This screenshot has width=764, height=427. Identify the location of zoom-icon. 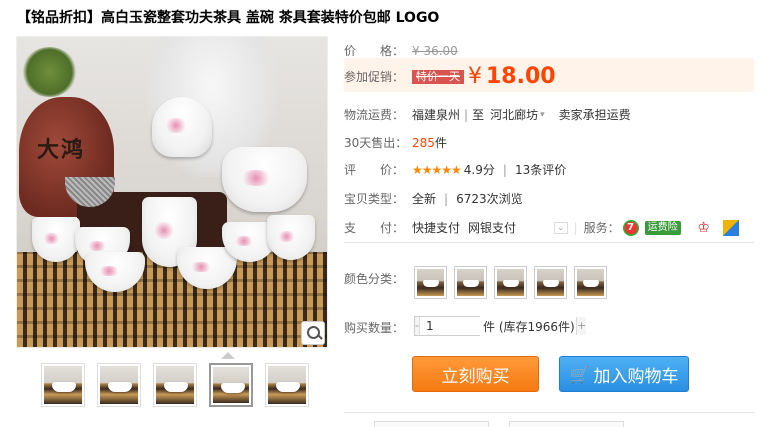
(313, 333).